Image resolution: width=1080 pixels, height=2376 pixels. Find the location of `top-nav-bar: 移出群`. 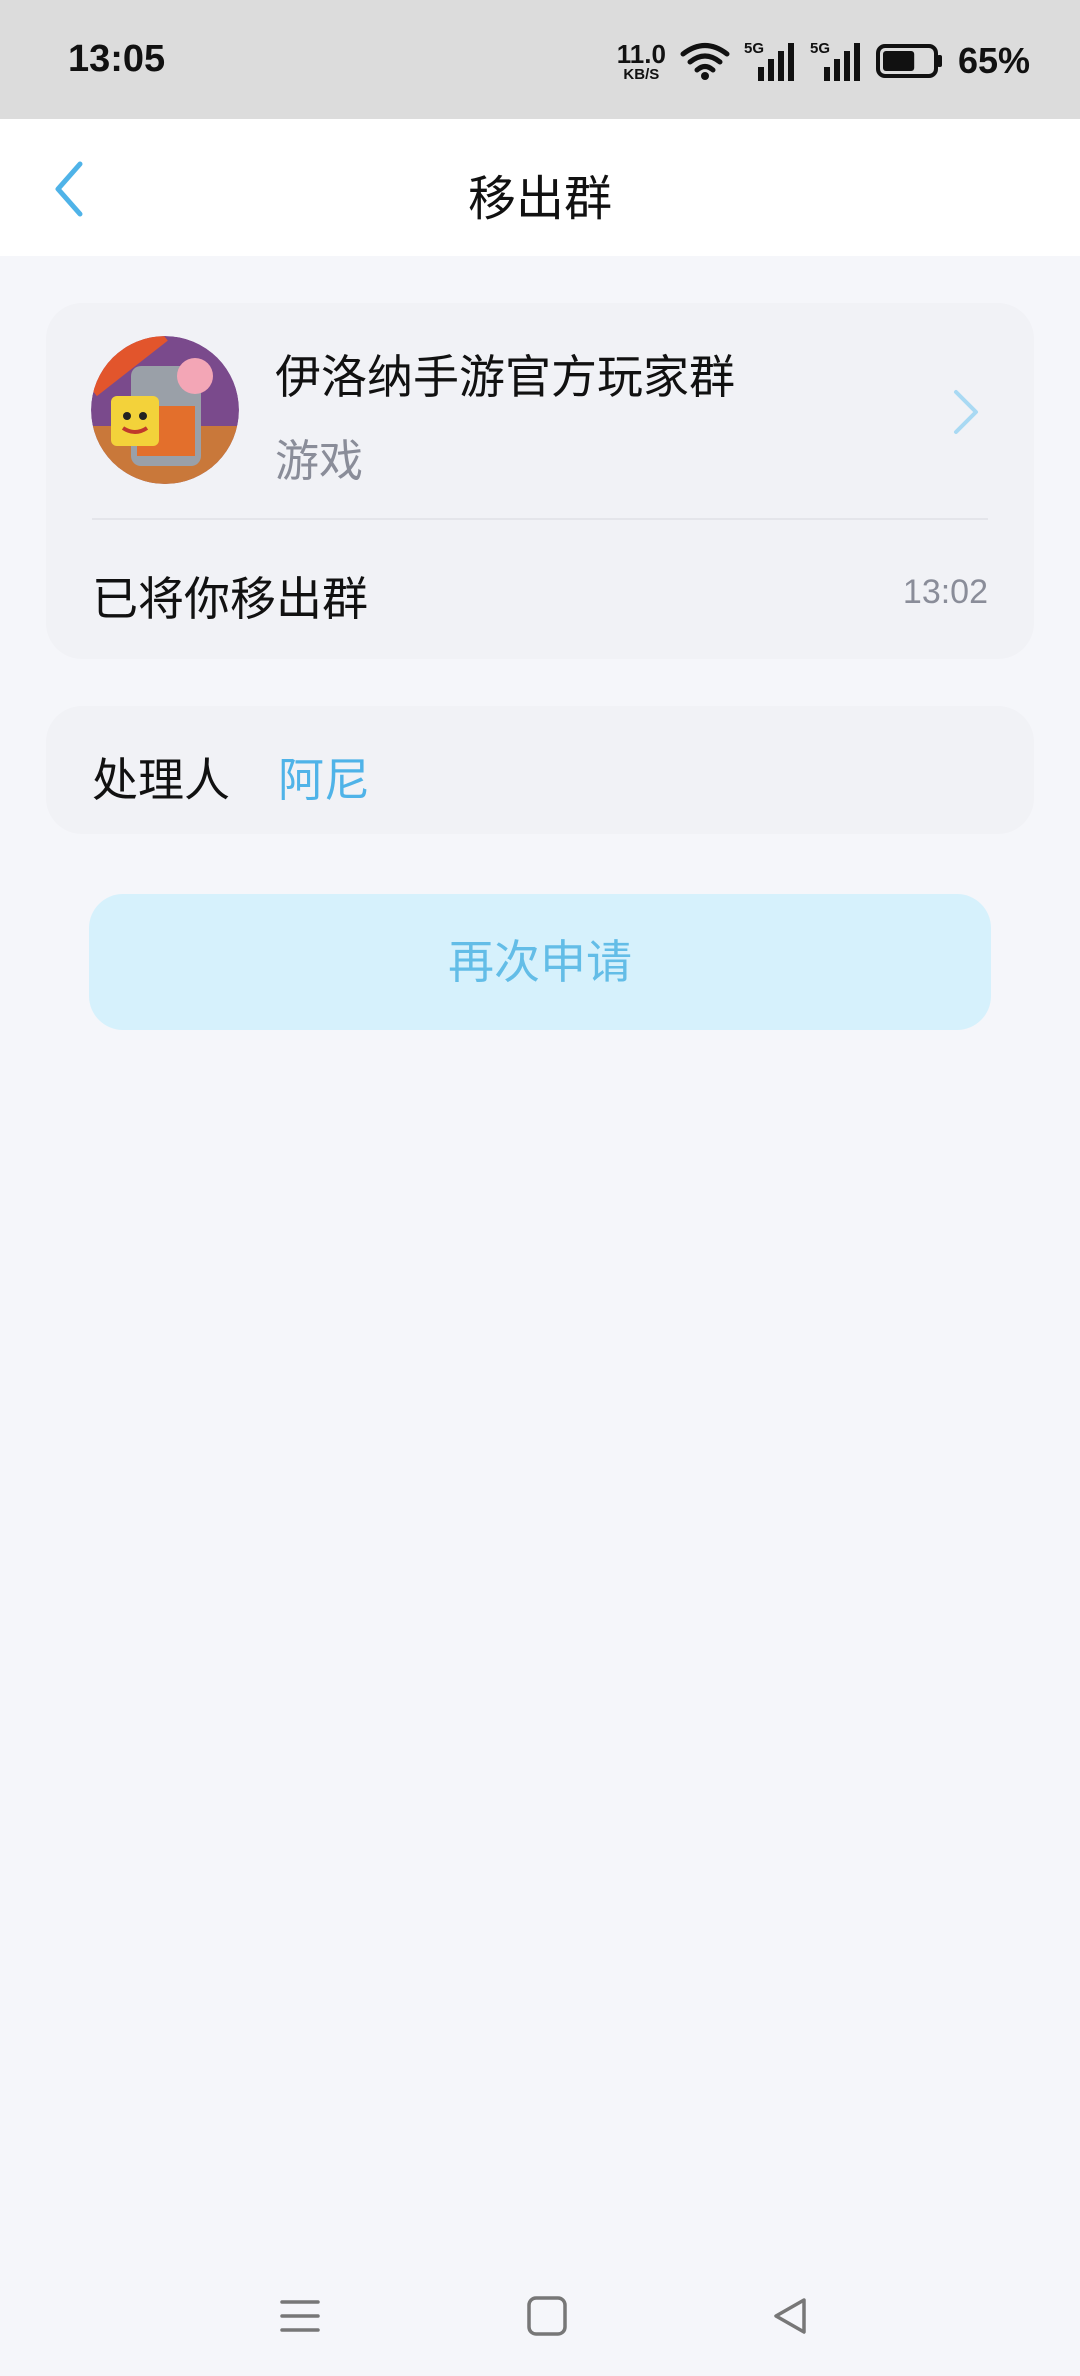

top-nav-bar: 移出群 is located at coordinates (540, 187).